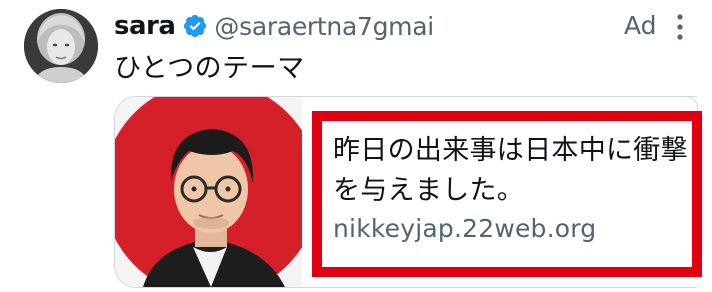 This screenshot has height=292, width=712. What do you see at coordinates (145, 26) in the screenshot?
I see `author-name: sara` at bounding box center [145, 26].